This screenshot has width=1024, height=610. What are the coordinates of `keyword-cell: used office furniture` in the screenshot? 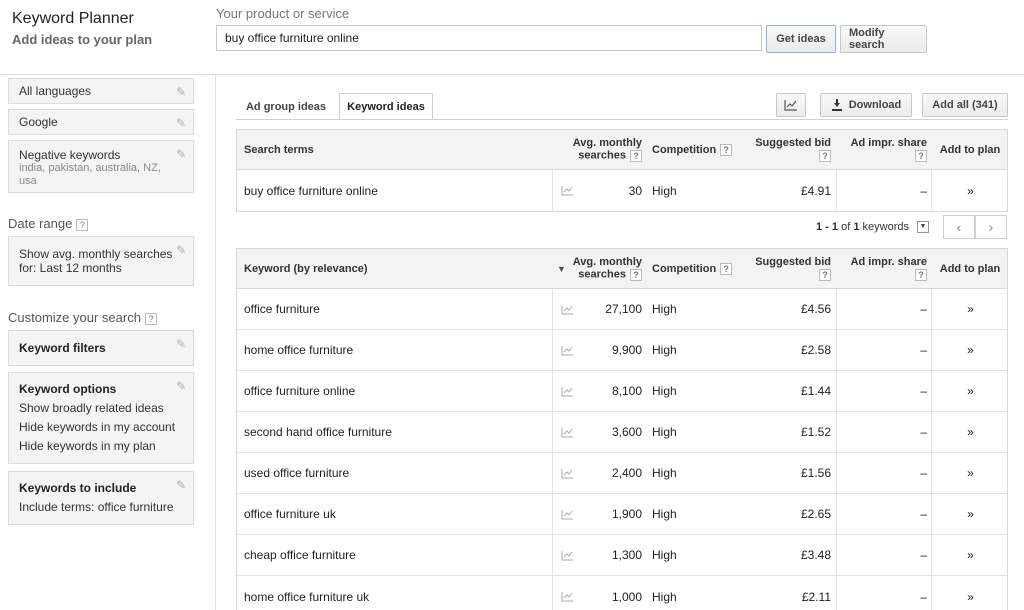 It's located at (297, 473).